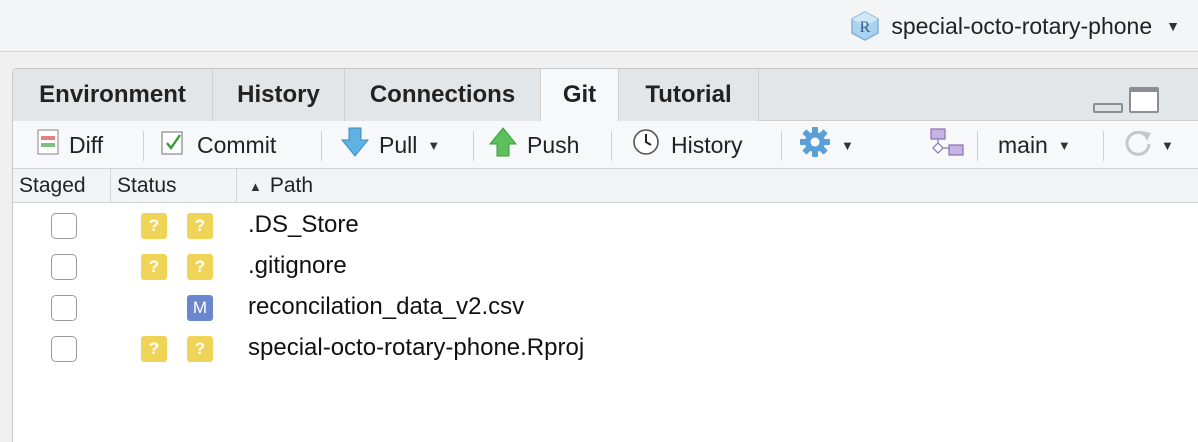 This screenshot has width=1198, height=442. I want to click on refresh-button: ▼, so click(1148, 145).